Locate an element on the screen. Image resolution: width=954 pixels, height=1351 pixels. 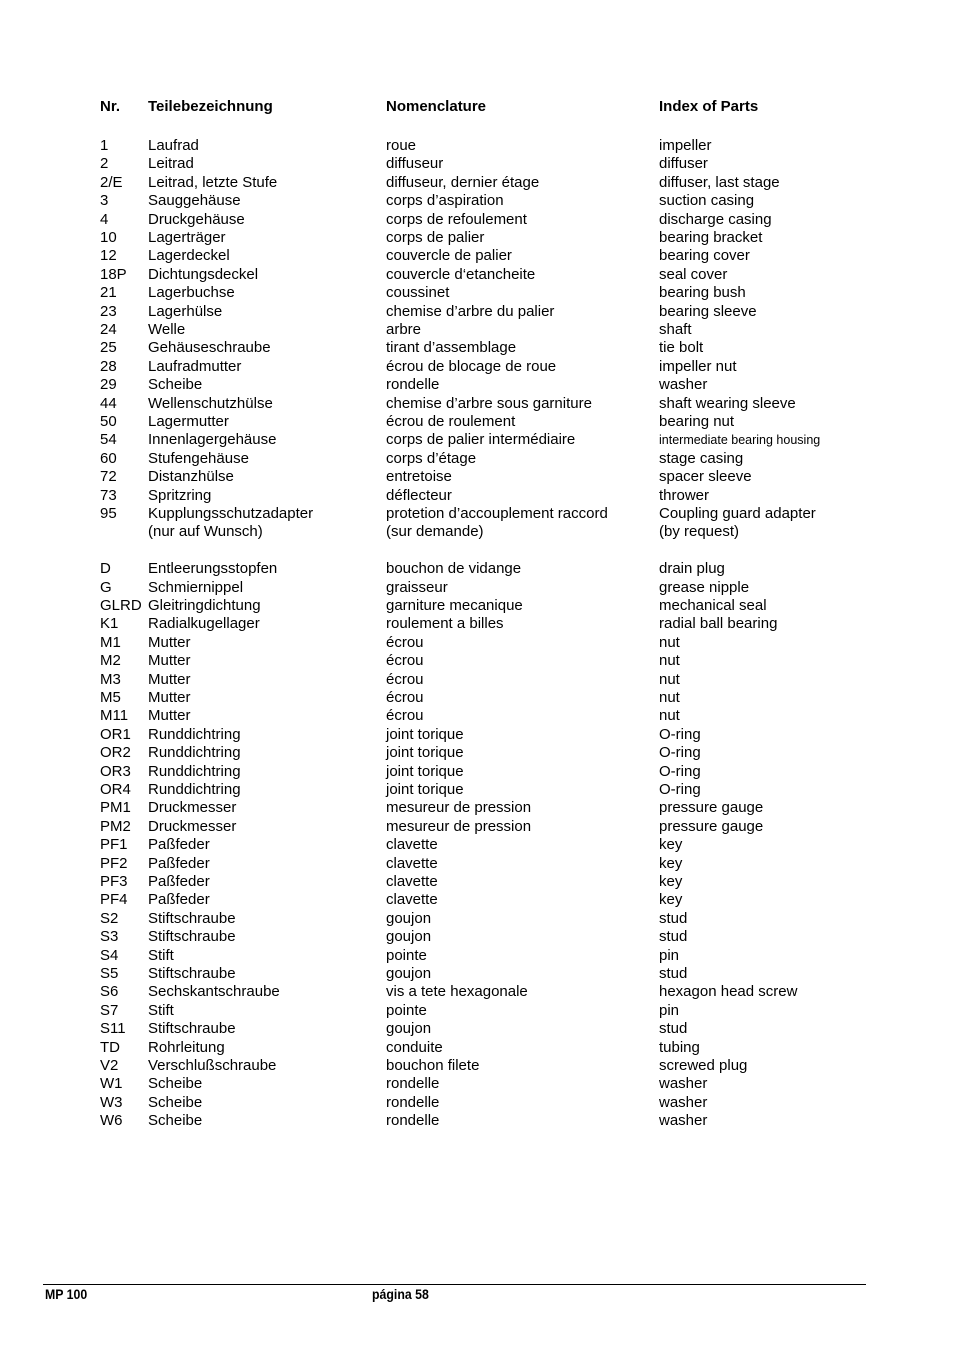
part-number: M3 is located at coordinates (110, 679).